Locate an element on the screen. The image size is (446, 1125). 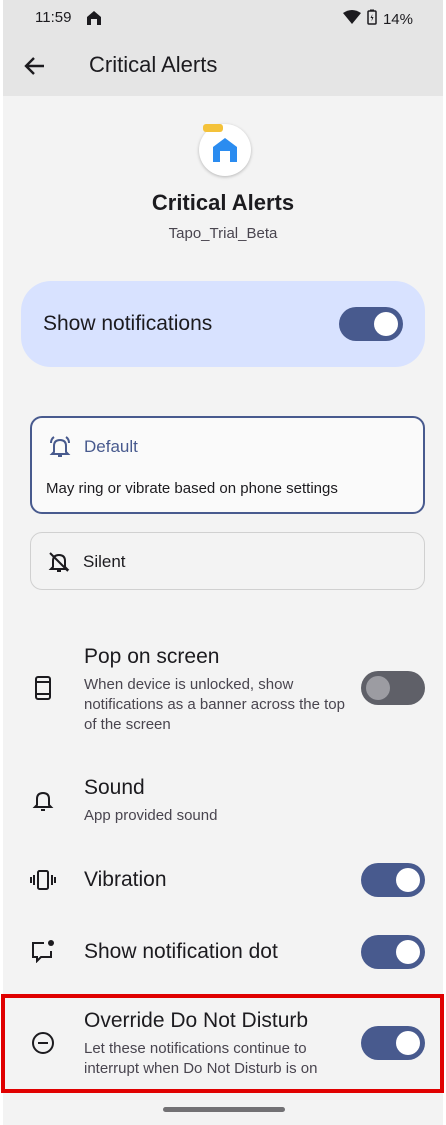
vibration-toggle is located at coordinates (393, 880).